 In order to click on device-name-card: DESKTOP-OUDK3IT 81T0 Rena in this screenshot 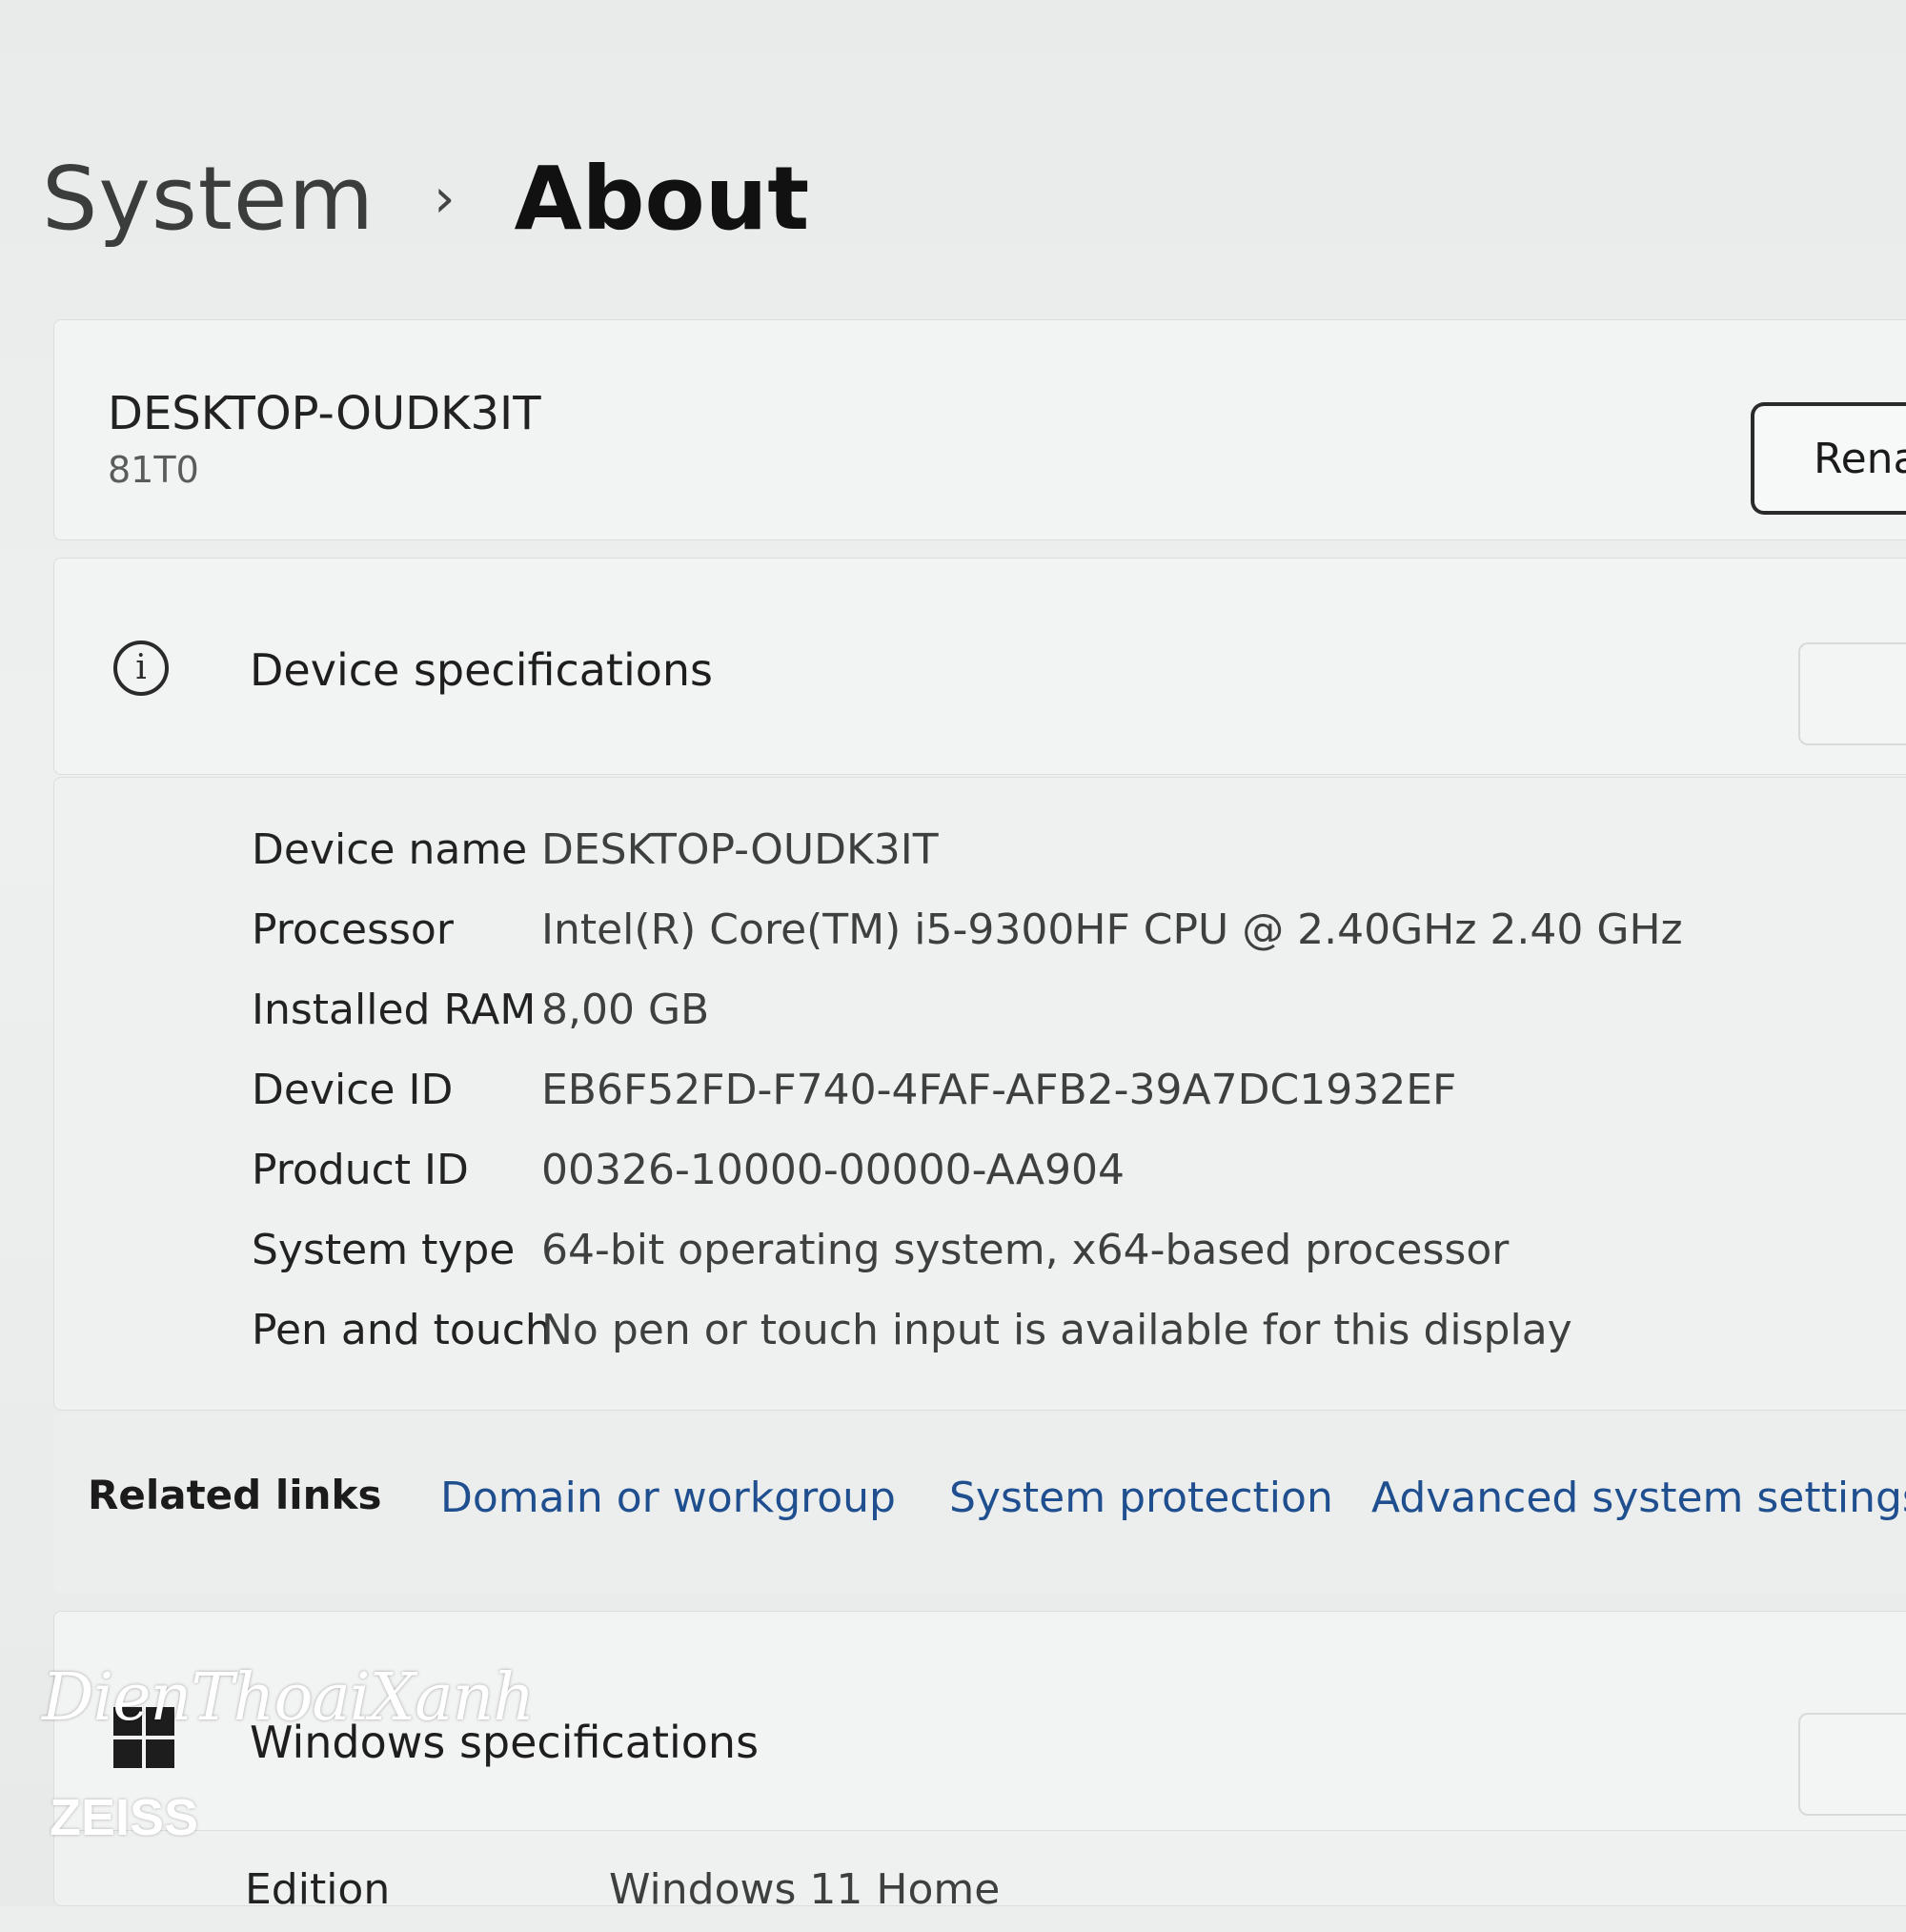, I will do `click(980, 430)`.